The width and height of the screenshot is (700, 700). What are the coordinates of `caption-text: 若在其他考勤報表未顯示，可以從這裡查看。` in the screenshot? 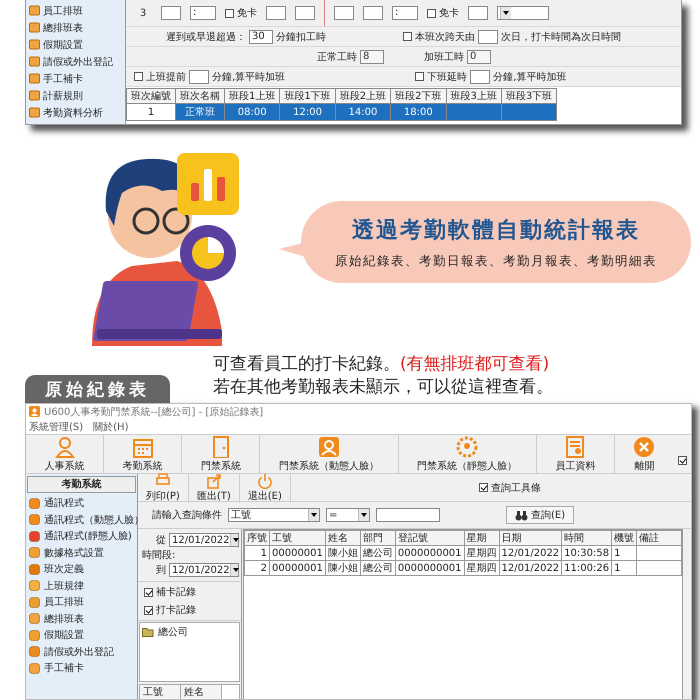 It's located at (383, 387).